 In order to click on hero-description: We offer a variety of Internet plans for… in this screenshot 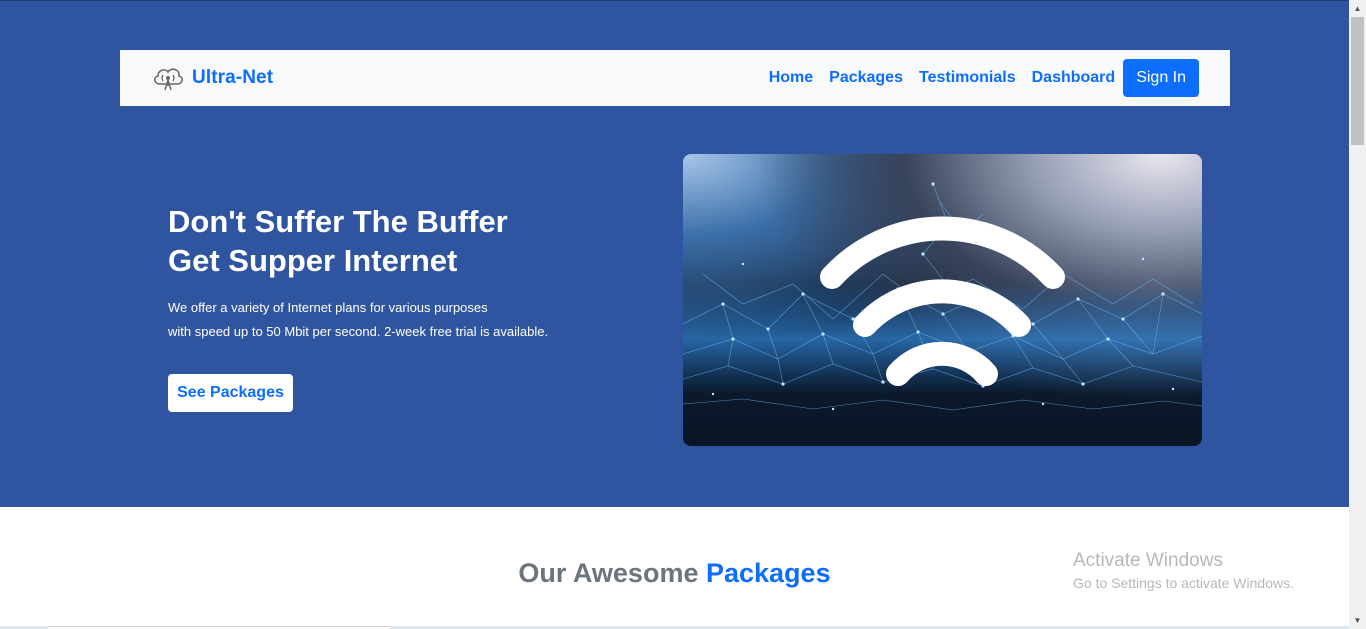, I will do `click(358, 320)`.